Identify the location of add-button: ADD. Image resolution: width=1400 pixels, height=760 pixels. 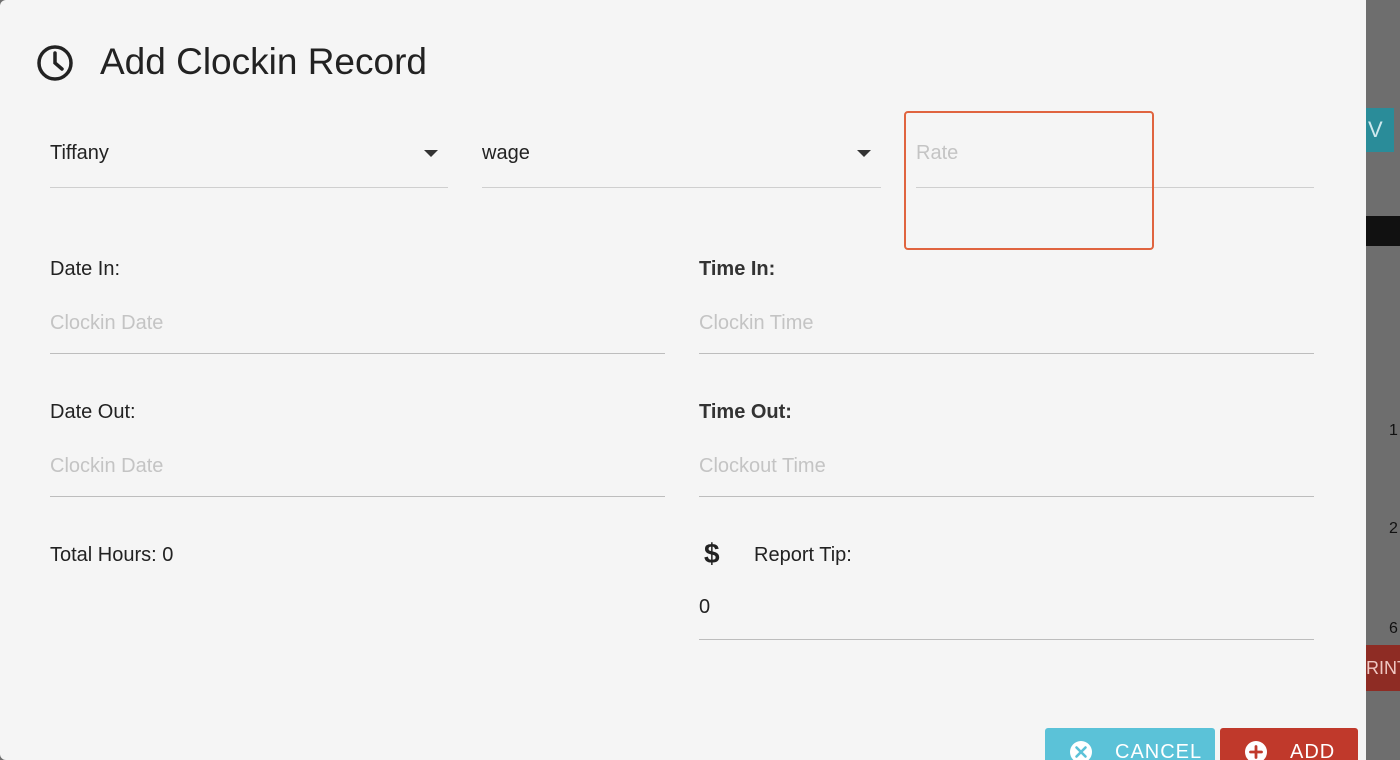
(1289, 744).